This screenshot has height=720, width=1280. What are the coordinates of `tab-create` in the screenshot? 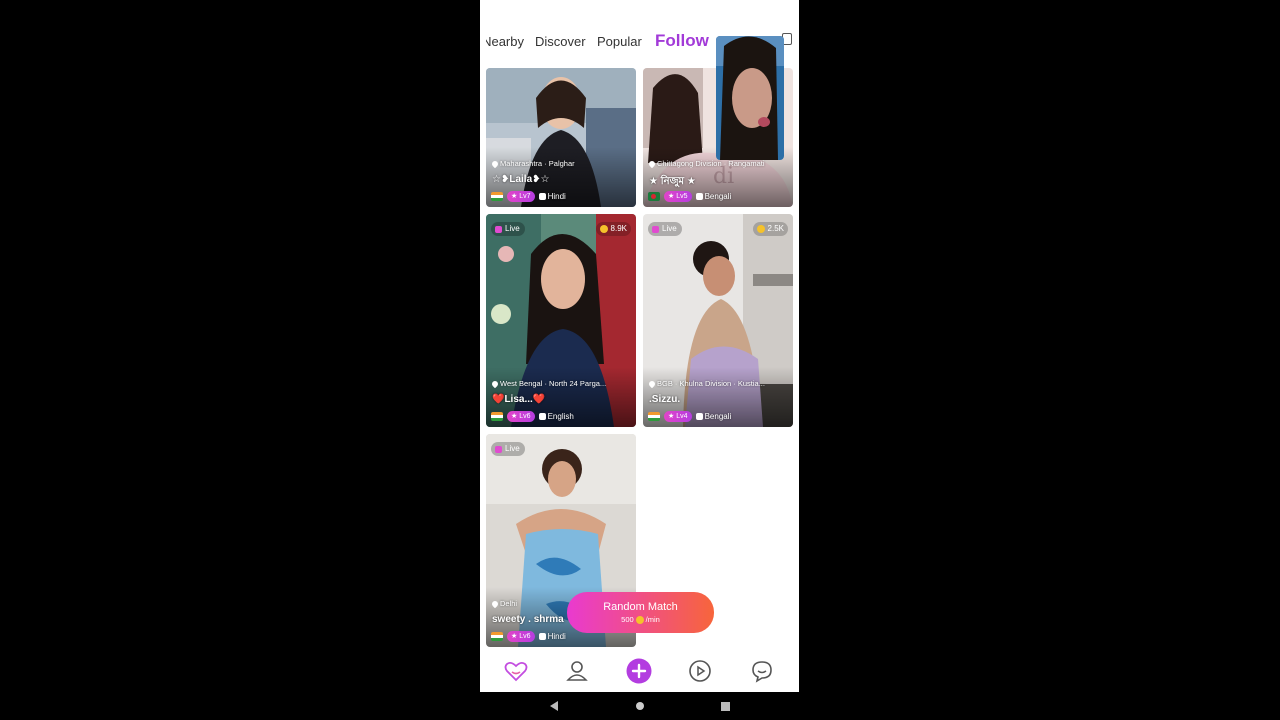 It's located at (639, 671).